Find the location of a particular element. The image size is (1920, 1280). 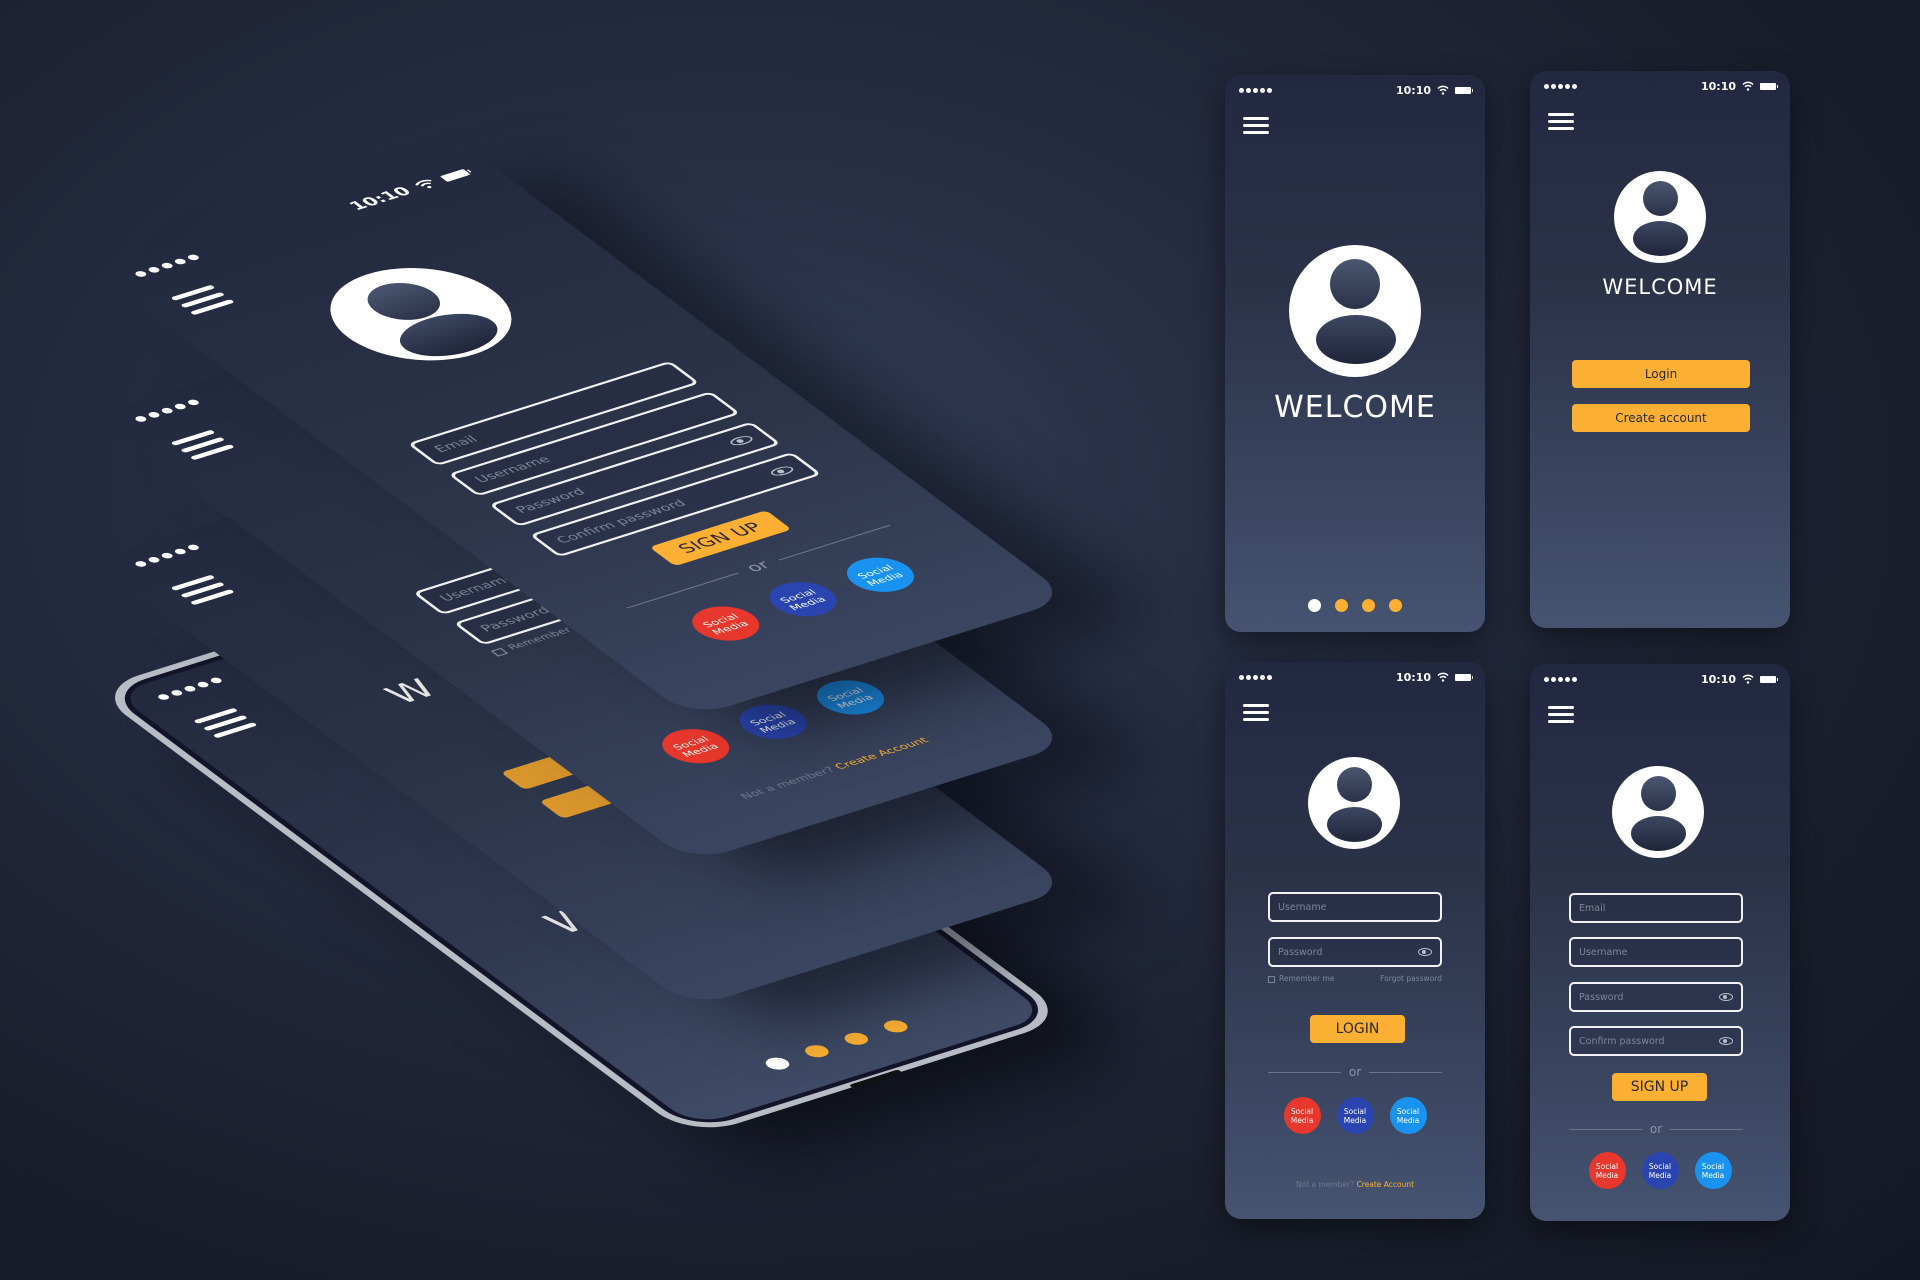

create-account-button: Create account is located at coordinates (1661, 418).